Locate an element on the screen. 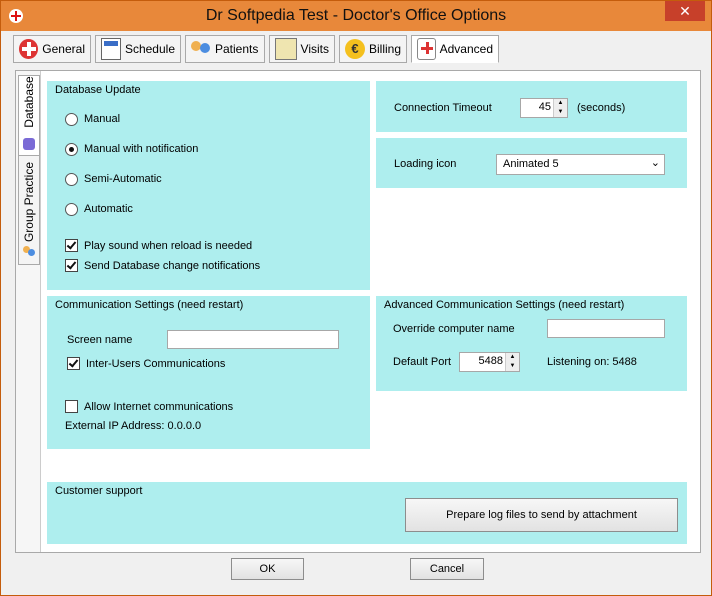  chevron-down-icon: ⌄ is located at coordinates (655, 163).